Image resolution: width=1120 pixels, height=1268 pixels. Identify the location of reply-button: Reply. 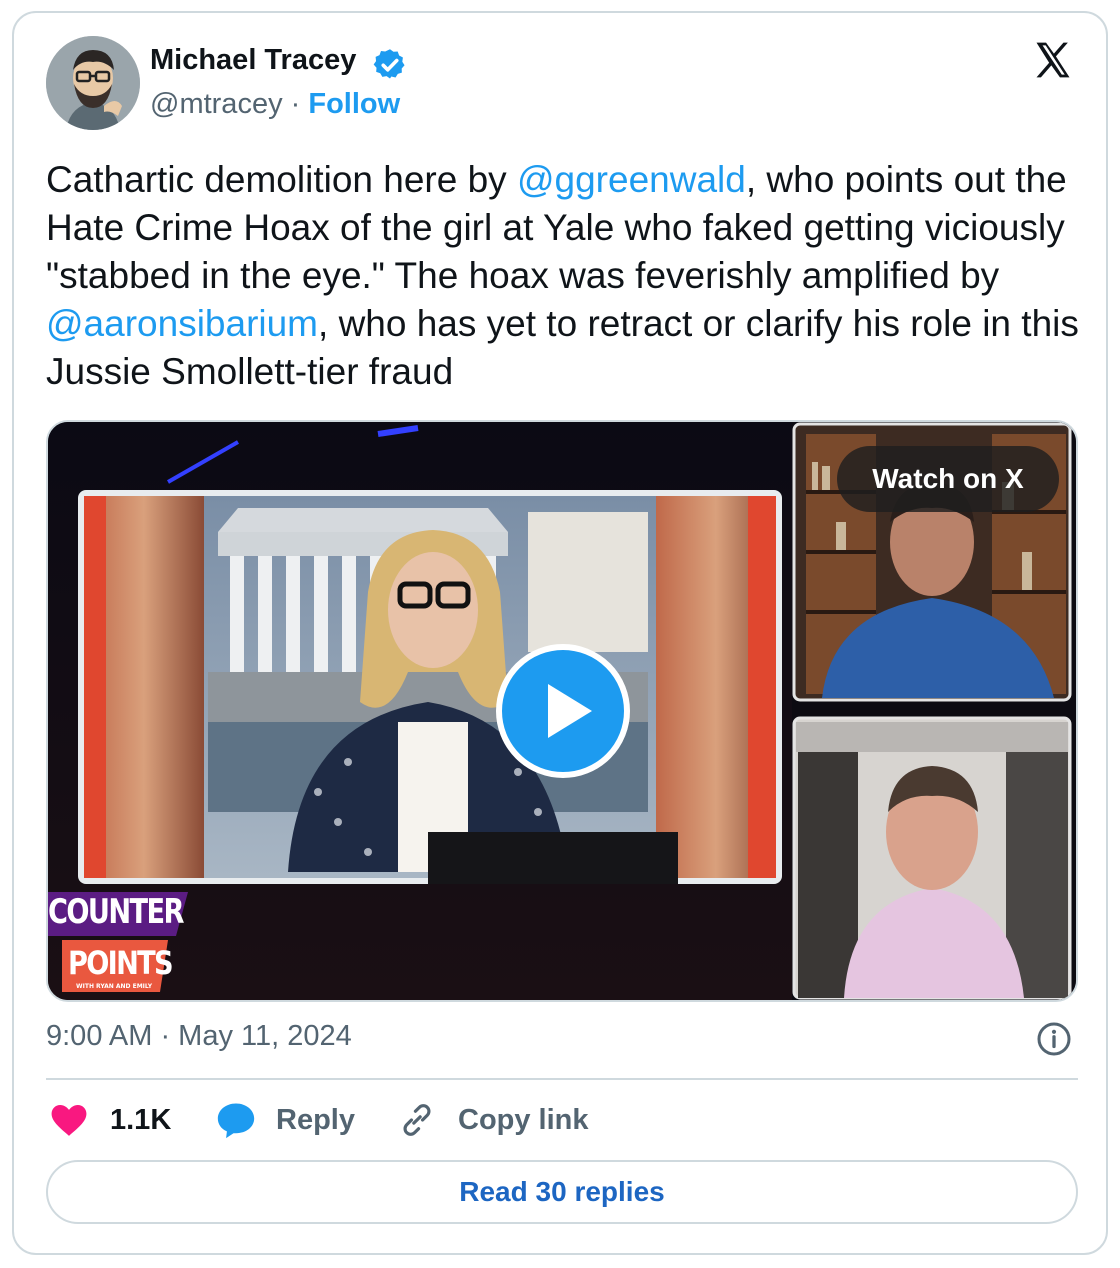
(285, 1120).